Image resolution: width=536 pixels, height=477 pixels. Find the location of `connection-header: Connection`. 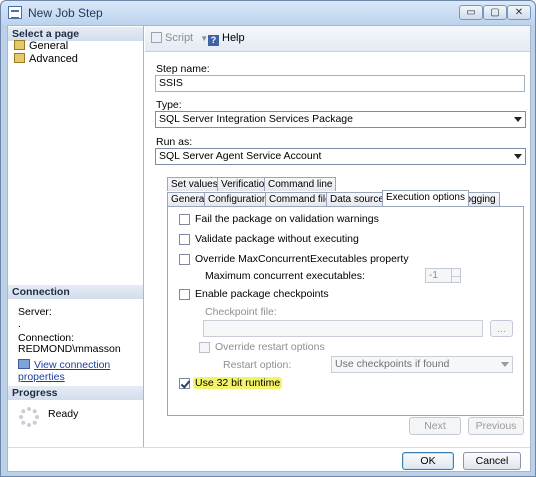

connection-header: Connection is located at coordinates (75, 292).